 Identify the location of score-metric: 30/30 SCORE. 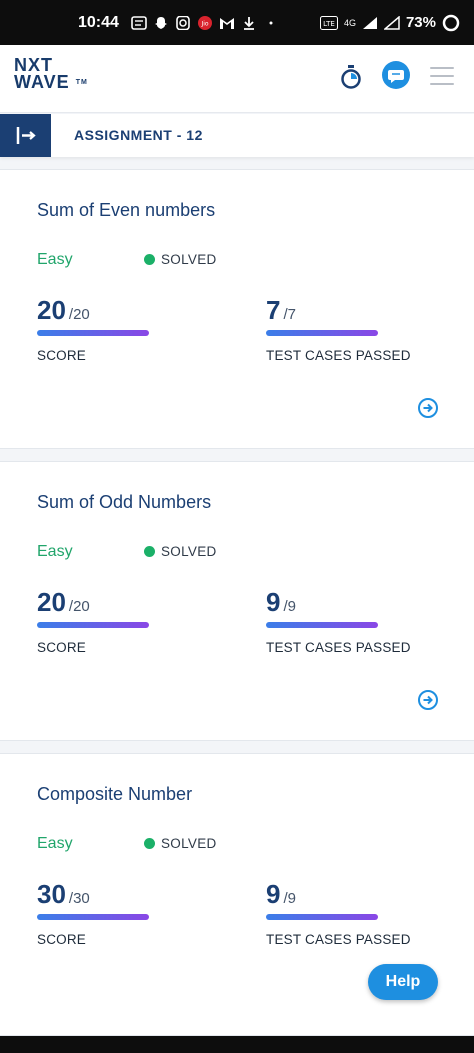
(93, 913).